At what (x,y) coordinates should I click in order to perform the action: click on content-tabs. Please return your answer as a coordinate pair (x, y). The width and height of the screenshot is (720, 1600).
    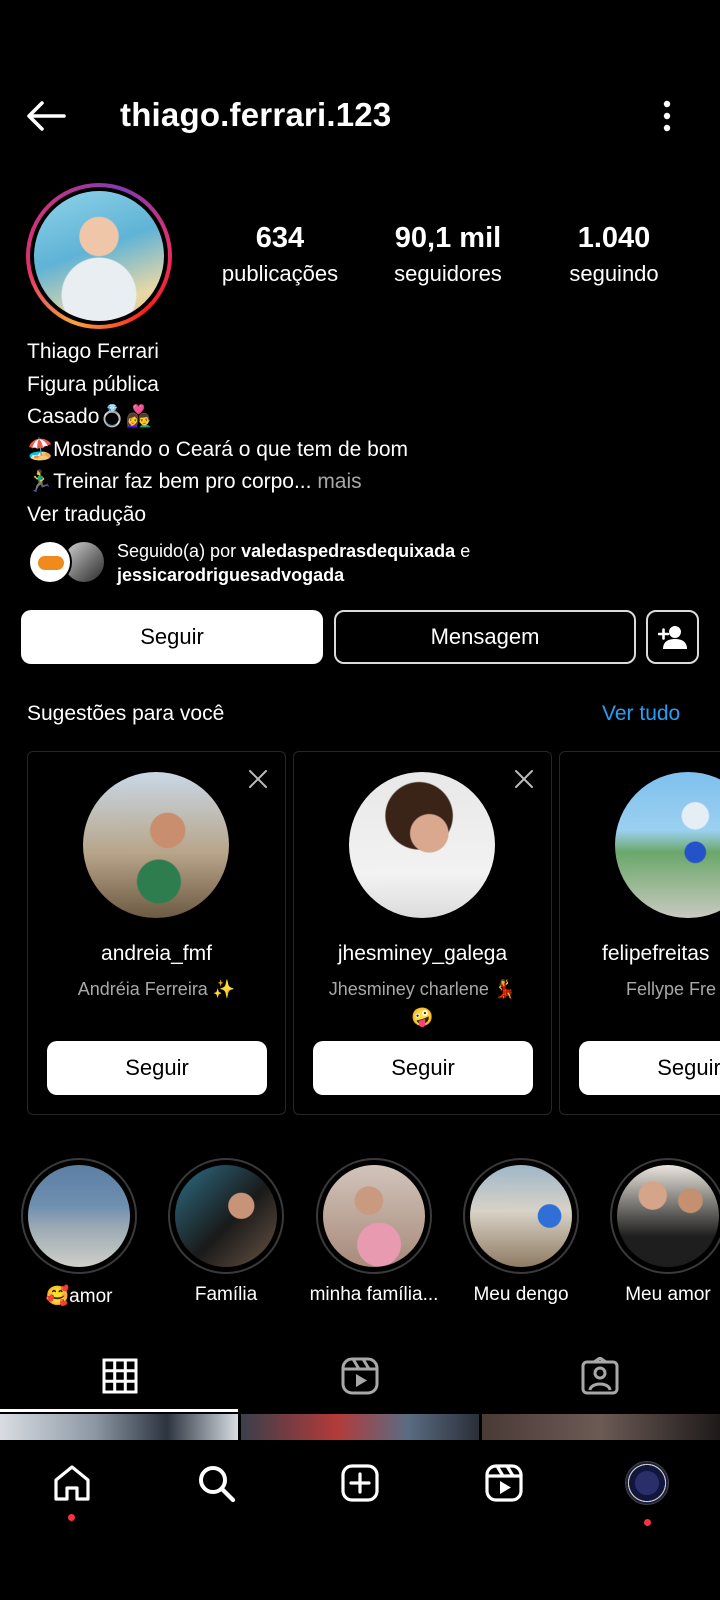
    Looking at the image, I should click on (360, 1376).